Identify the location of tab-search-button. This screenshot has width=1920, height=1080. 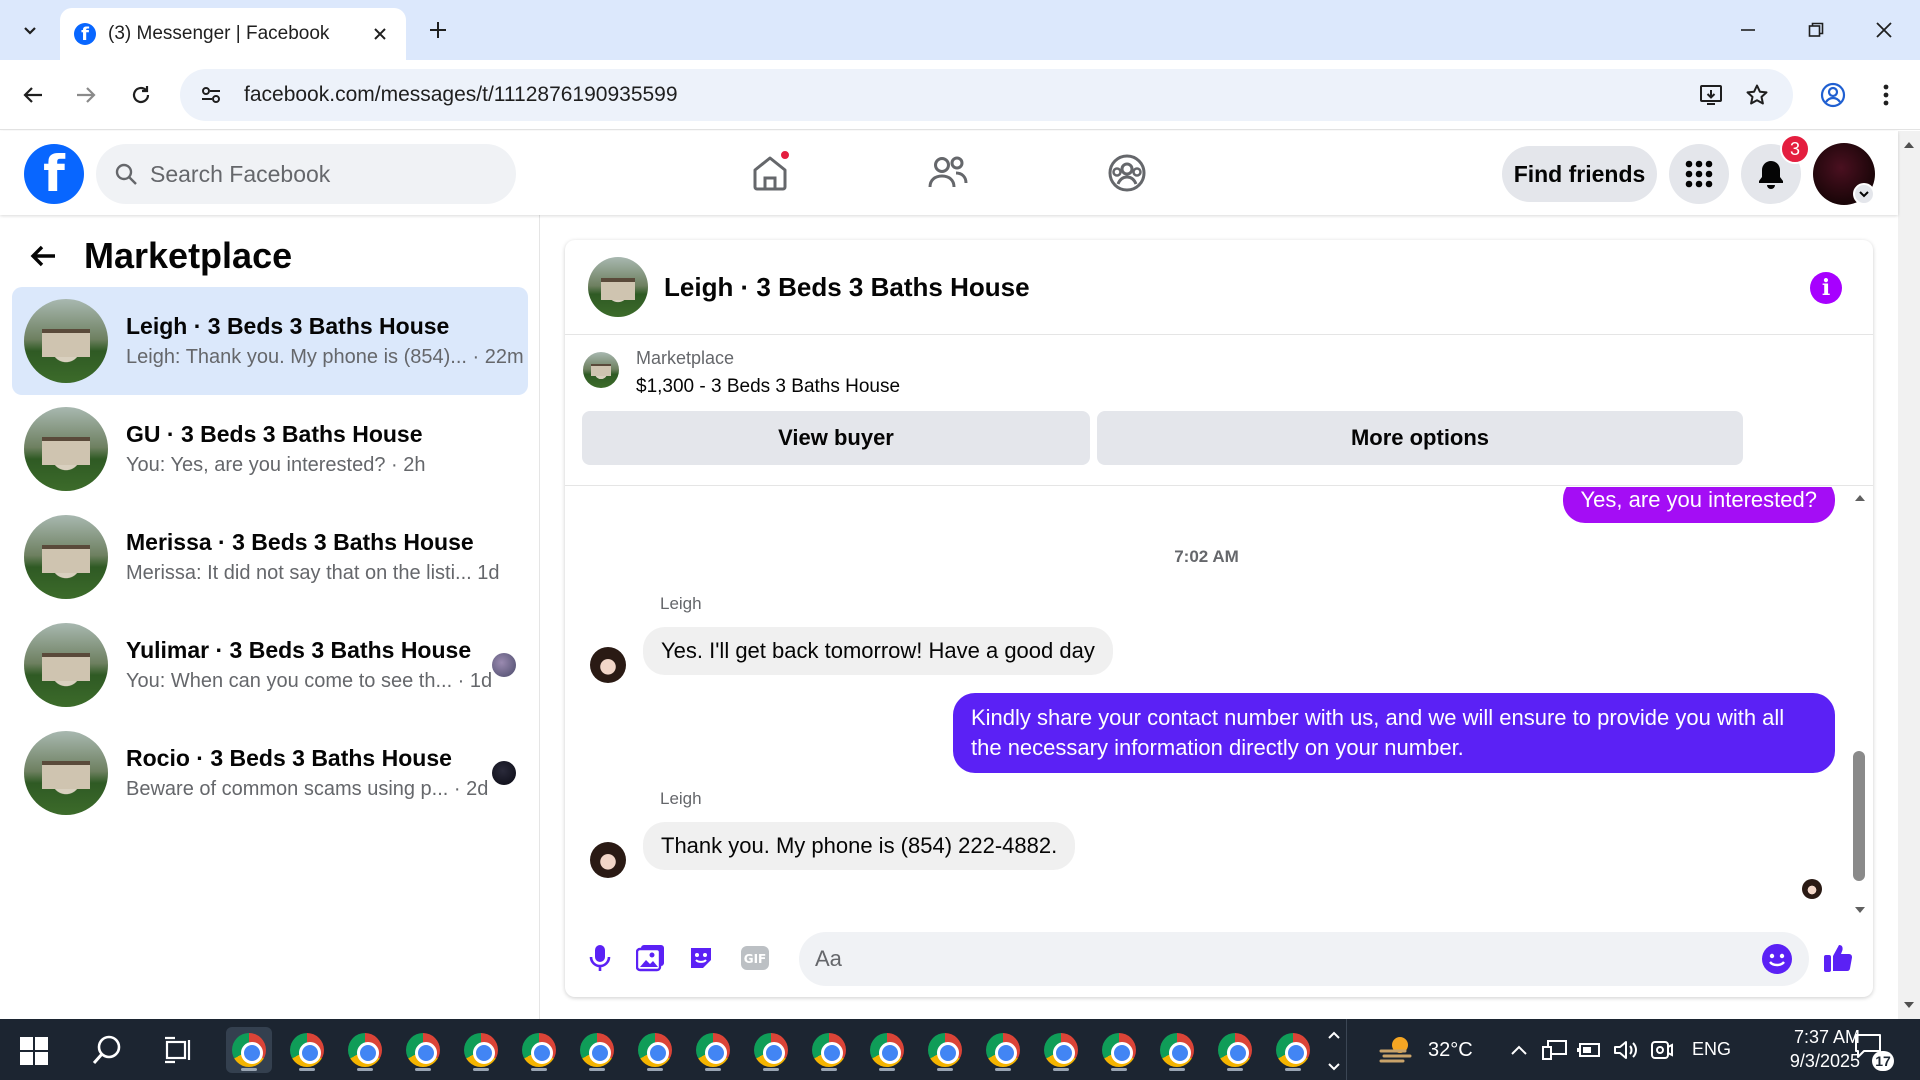
(30, 30).